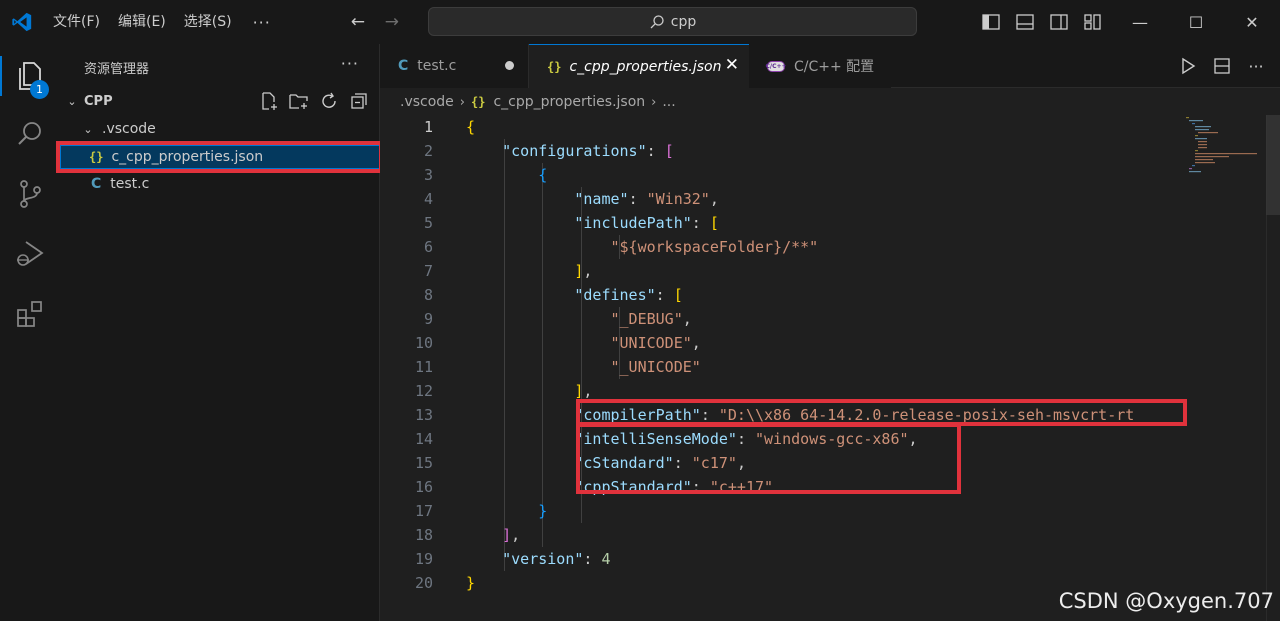 This screenshot has width=1280, height=621. I want to click on code-line: 2 "configurations": [, so click(548, 151).